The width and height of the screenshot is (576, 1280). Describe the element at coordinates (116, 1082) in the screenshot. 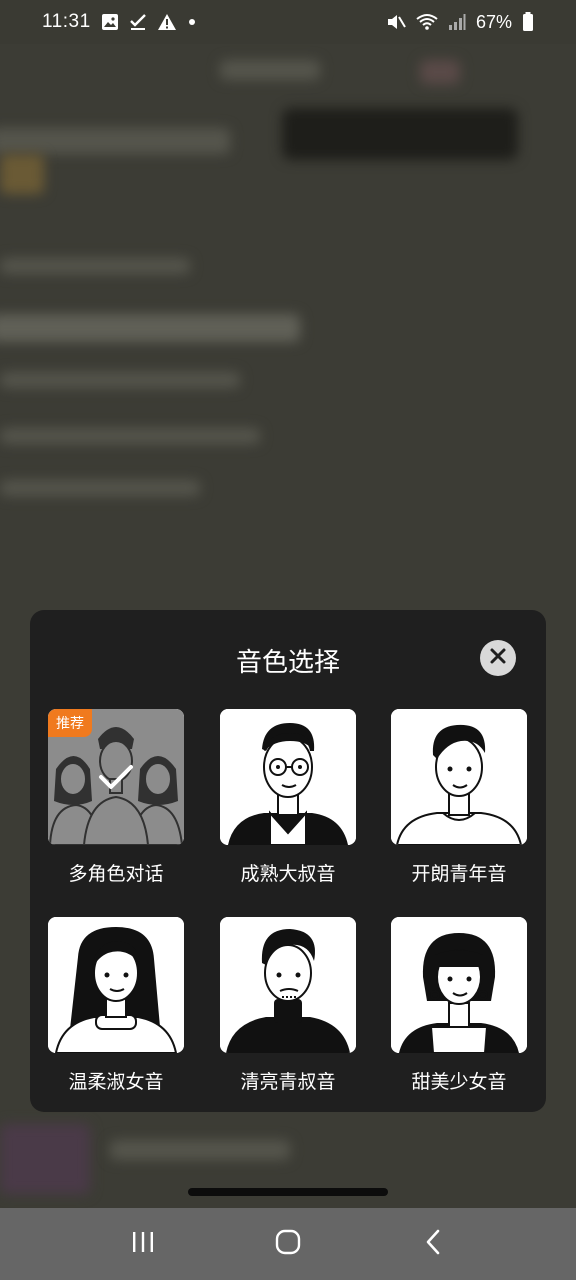

I see `voice-label: 温柔淑女音` at that location.